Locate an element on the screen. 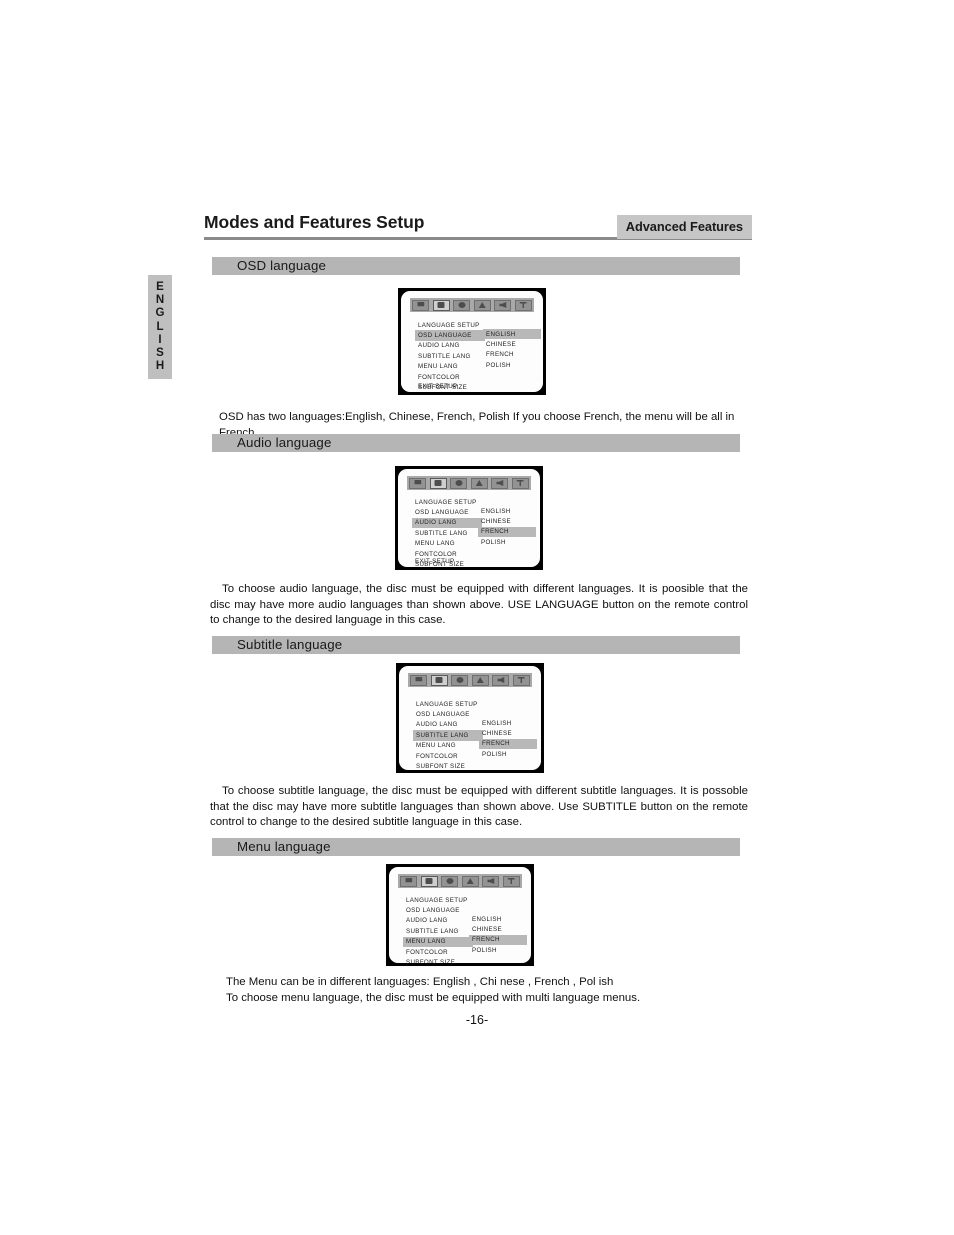  section-header-label: Subtitle language is located at coordinates (290, 644).